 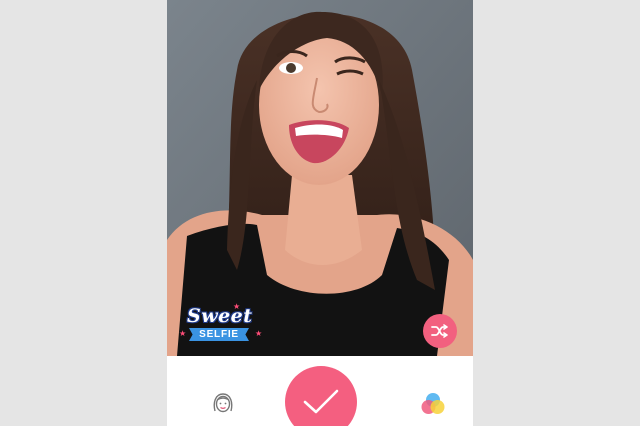 I want to click on face-icon, so click(x=223, y=403).